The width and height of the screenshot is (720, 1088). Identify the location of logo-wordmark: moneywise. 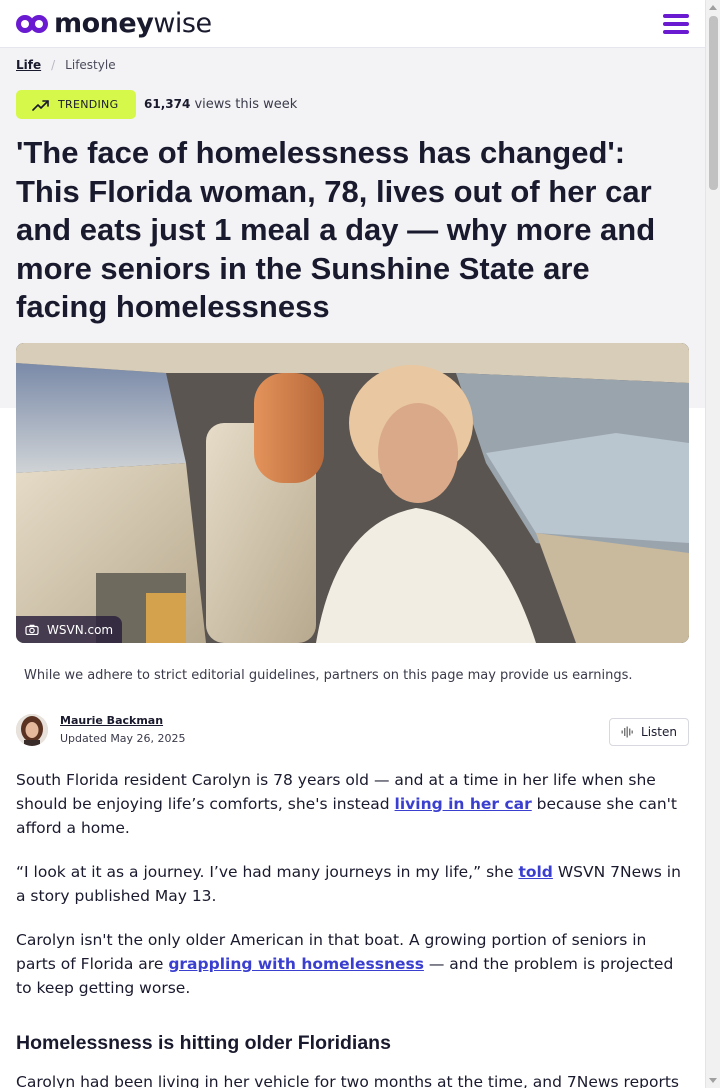
(133, 23).